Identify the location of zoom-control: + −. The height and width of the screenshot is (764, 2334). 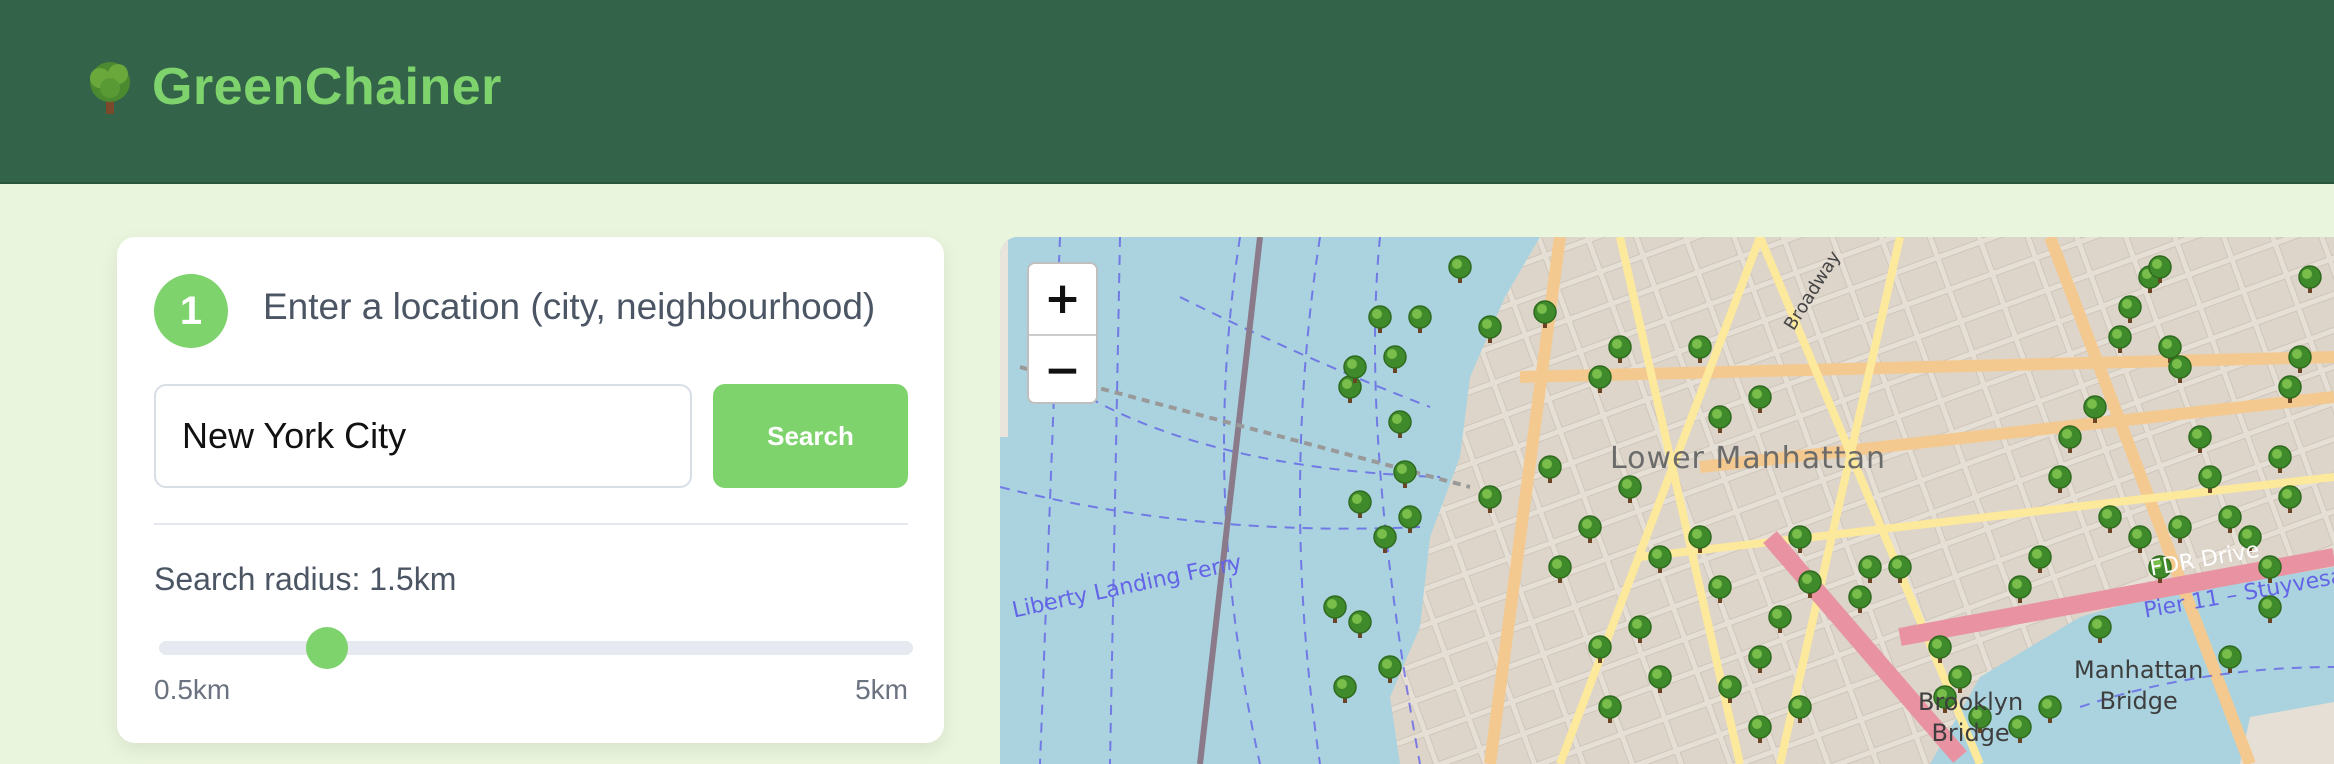
(1062, 333).